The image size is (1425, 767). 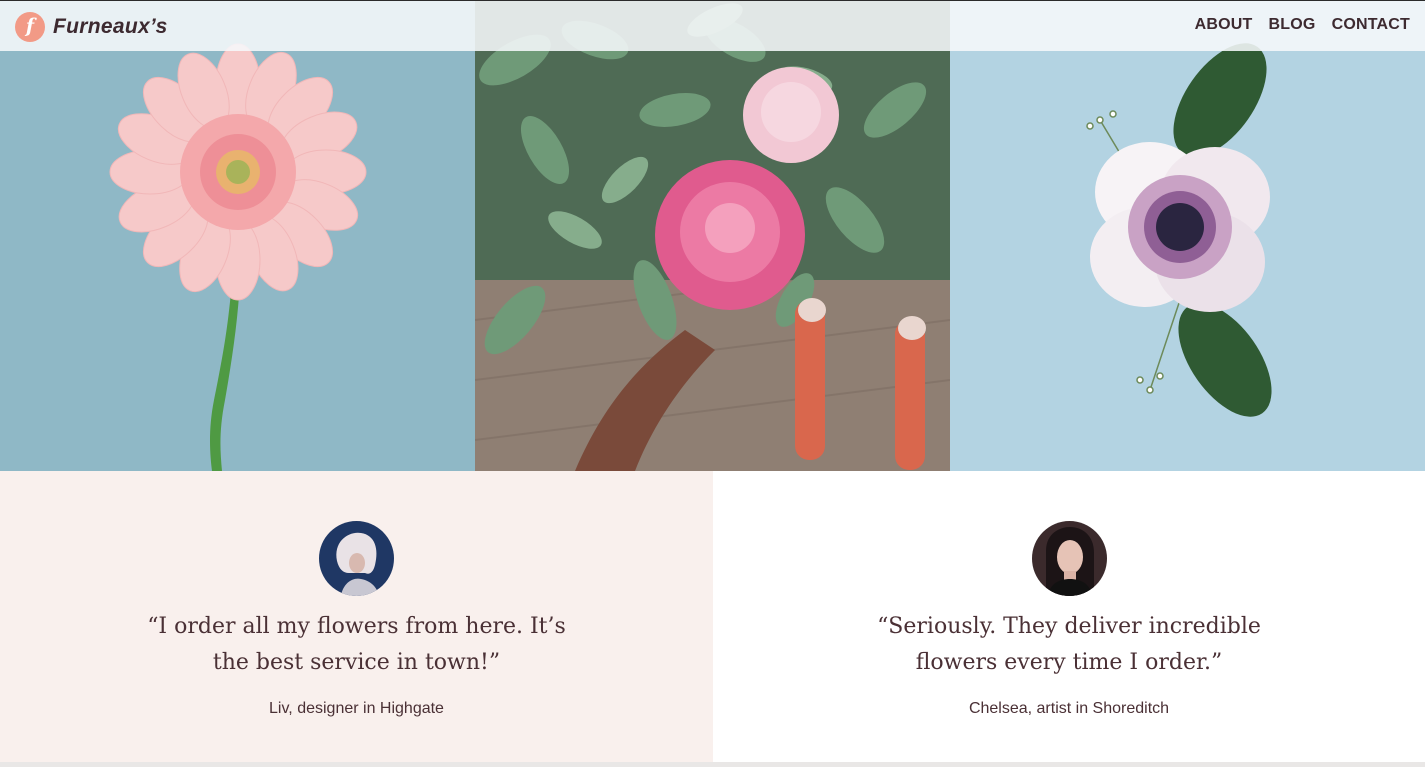 I want to click on nav-blog-link: BLOG, so click(x=1292, y=25).